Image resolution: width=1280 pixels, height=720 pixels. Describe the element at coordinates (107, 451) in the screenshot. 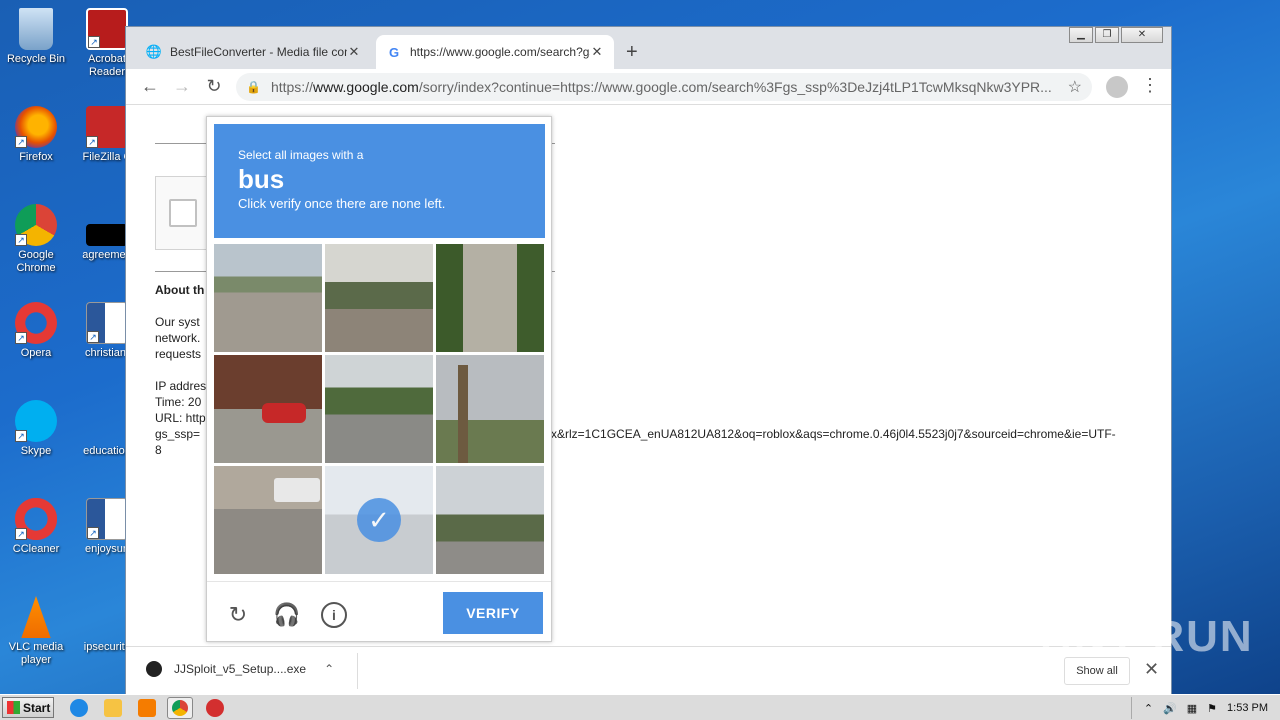

I see `desktop-icon-label: education` at that location.